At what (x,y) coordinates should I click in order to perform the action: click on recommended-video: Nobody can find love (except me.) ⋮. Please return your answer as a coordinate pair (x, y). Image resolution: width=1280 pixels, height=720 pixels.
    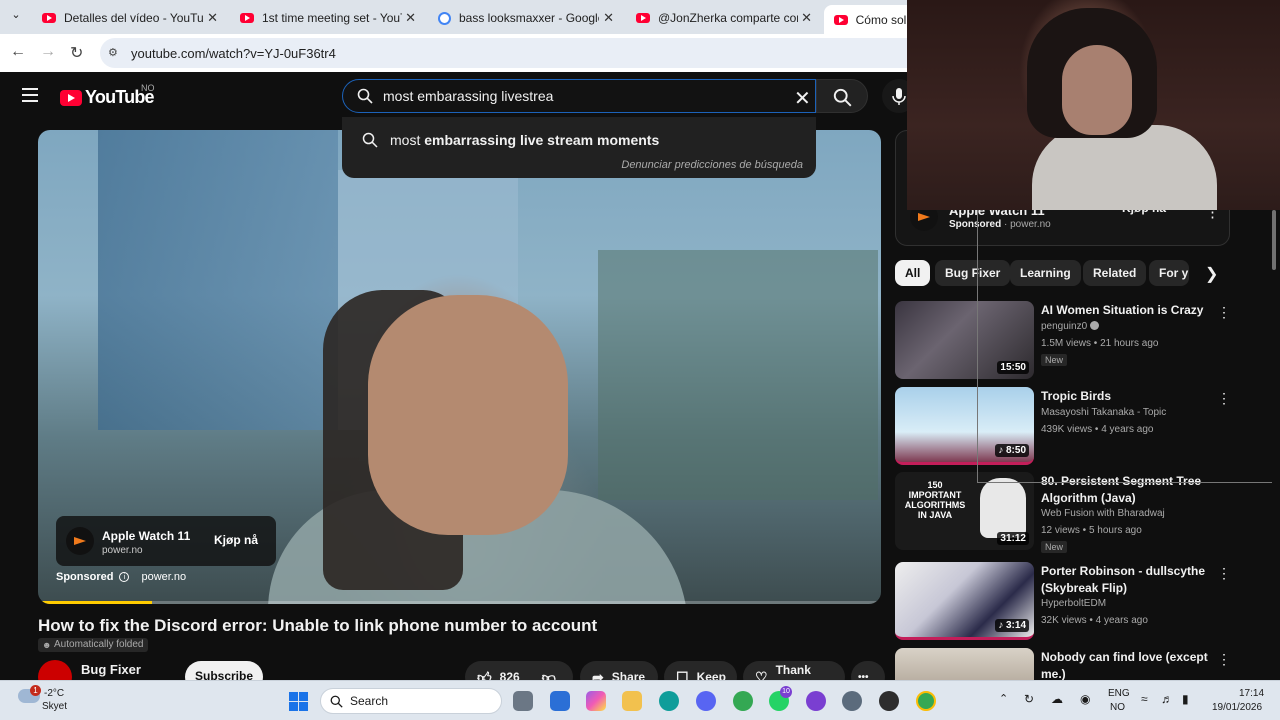
    Looking at the image, I should click on (1065, 664).